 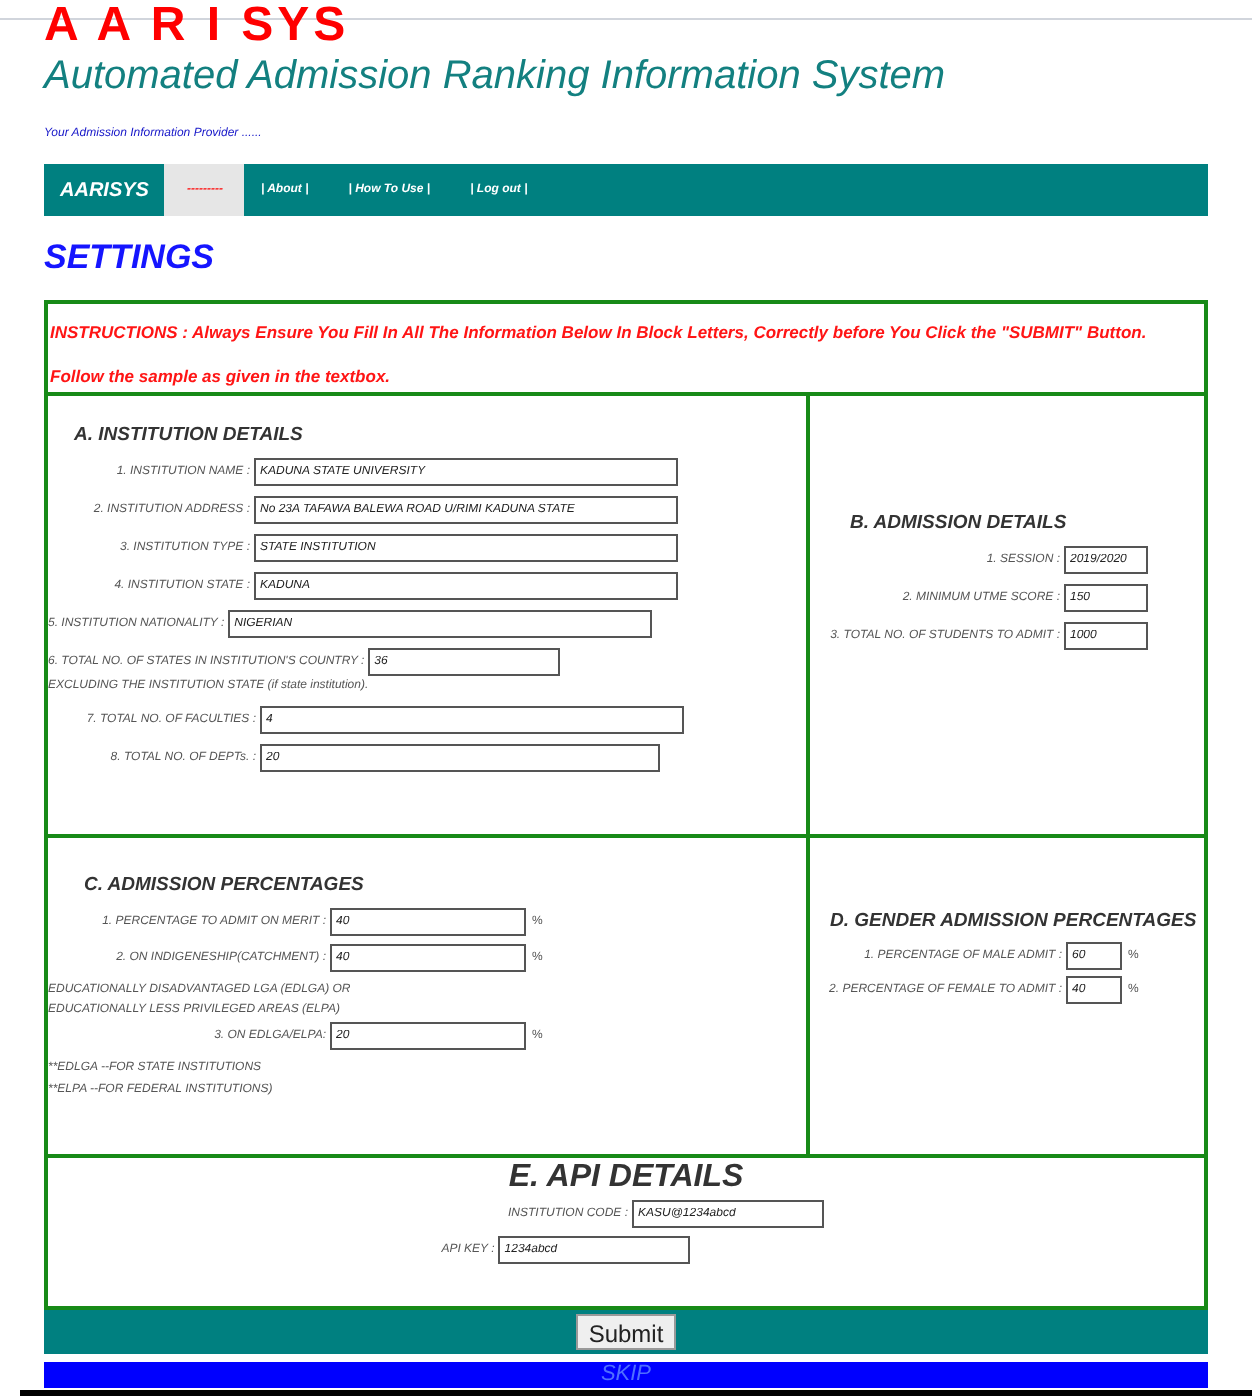 What do you see at coordinates (129, 258) in the screenshot?
I see `page-heading: SETTINGS` at bounding box center [129, 258].